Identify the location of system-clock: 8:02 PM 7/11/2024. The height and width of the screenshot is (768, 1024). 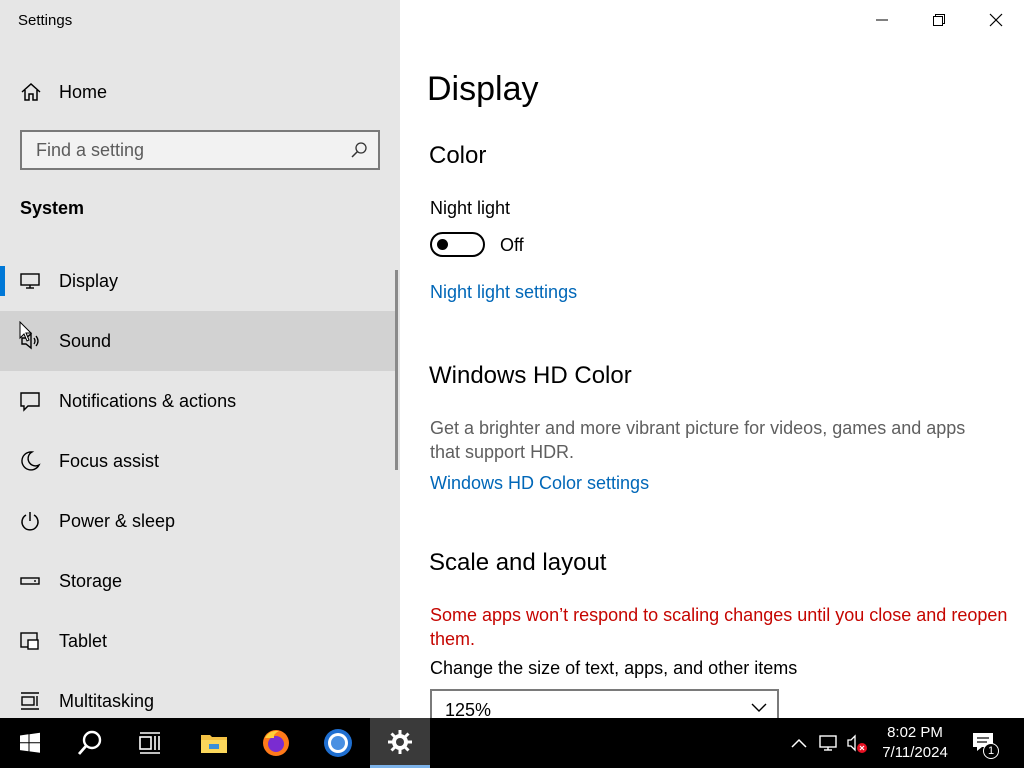
(915, 743).